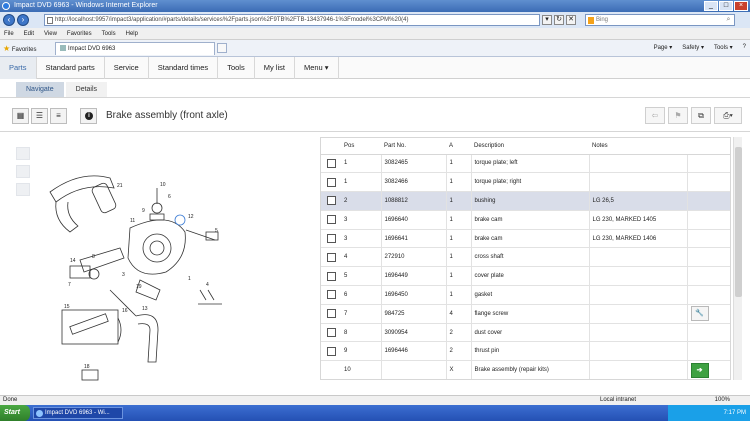  Describe the element at coordinates (40, 89) in the screenshot. I see `subtab-navigate: Navigate` at that location.